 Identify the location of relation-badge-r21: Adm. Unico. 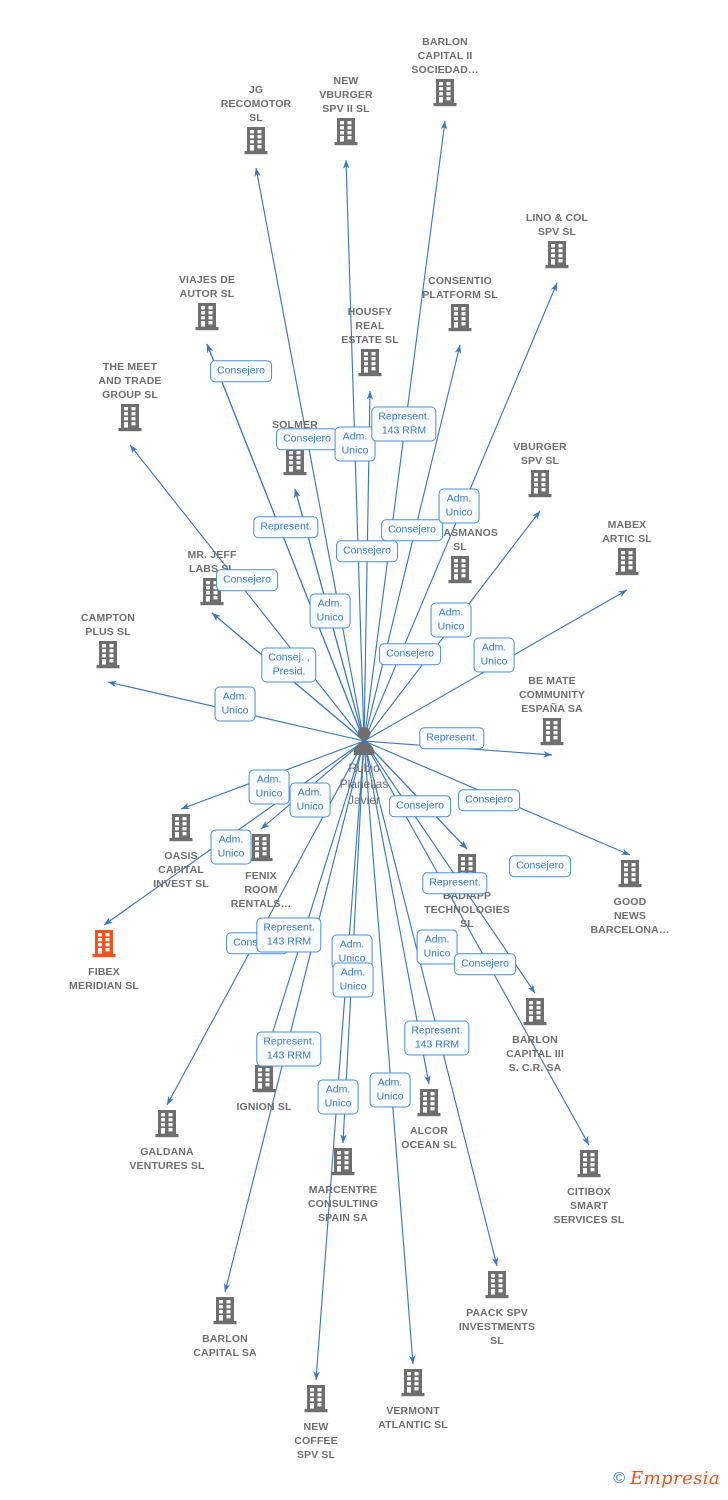
(231, 847).